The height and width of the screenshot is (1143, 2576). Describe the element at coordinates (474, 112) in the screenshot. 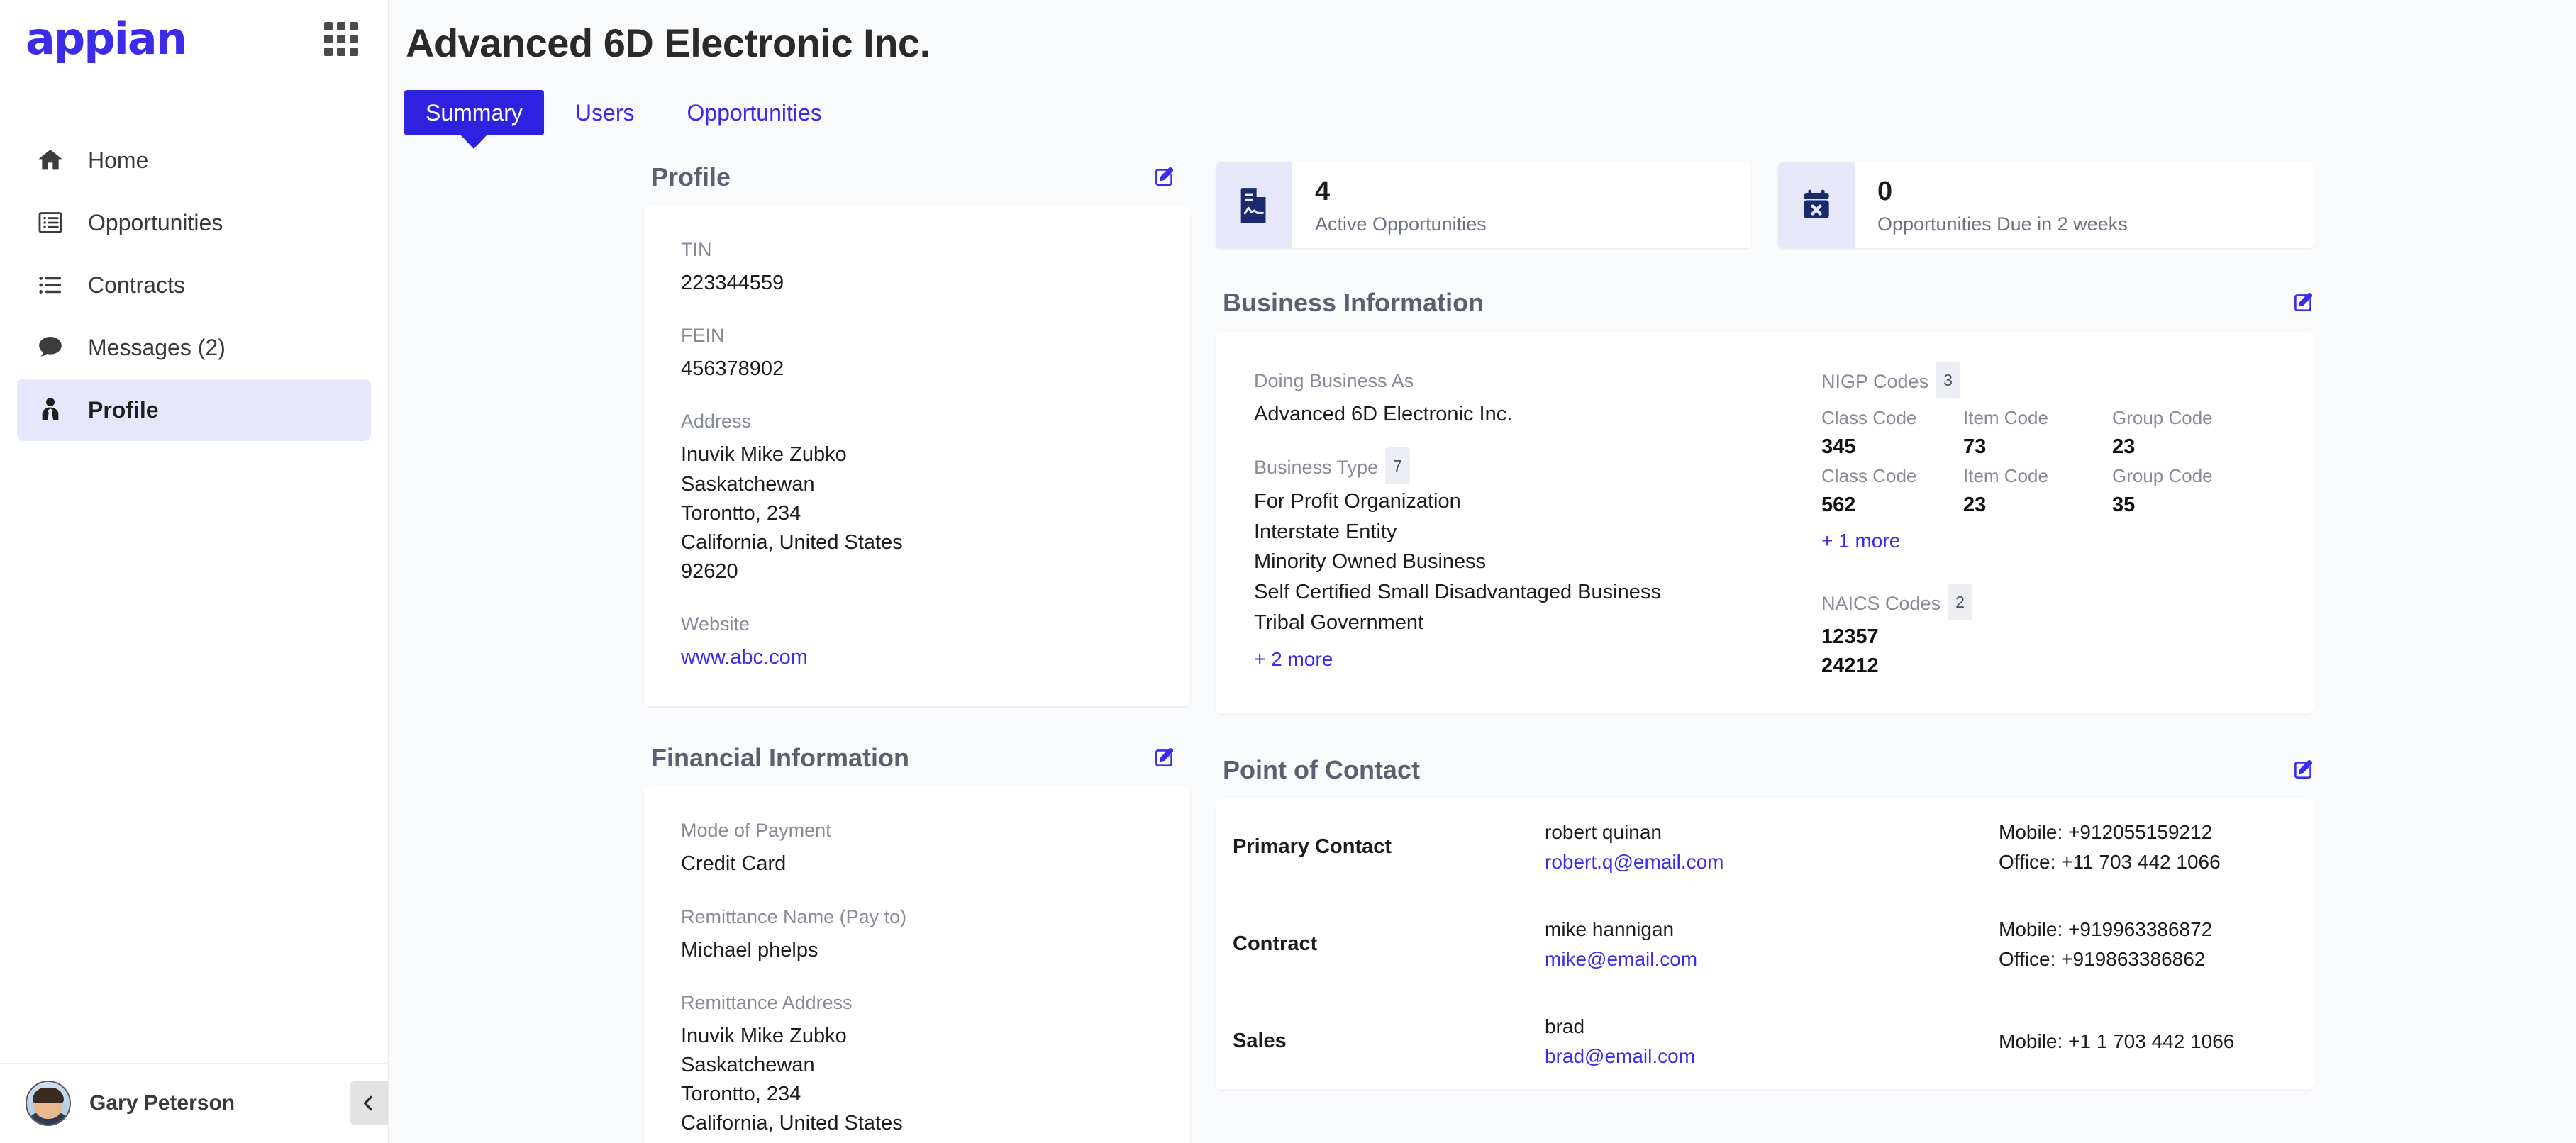

I see `tab-summary: Summary` at that location.